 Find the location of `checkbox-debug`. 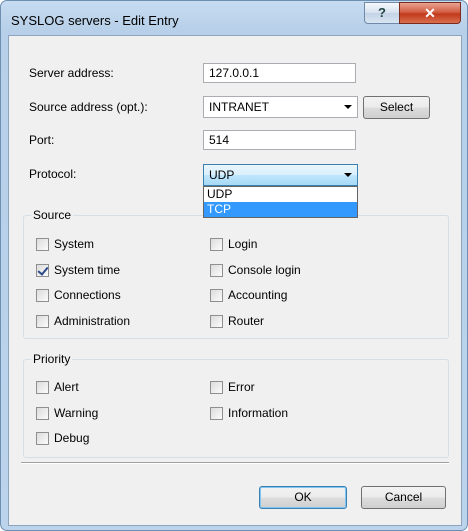

checkbox-debug is located at coordinates (42, 438).